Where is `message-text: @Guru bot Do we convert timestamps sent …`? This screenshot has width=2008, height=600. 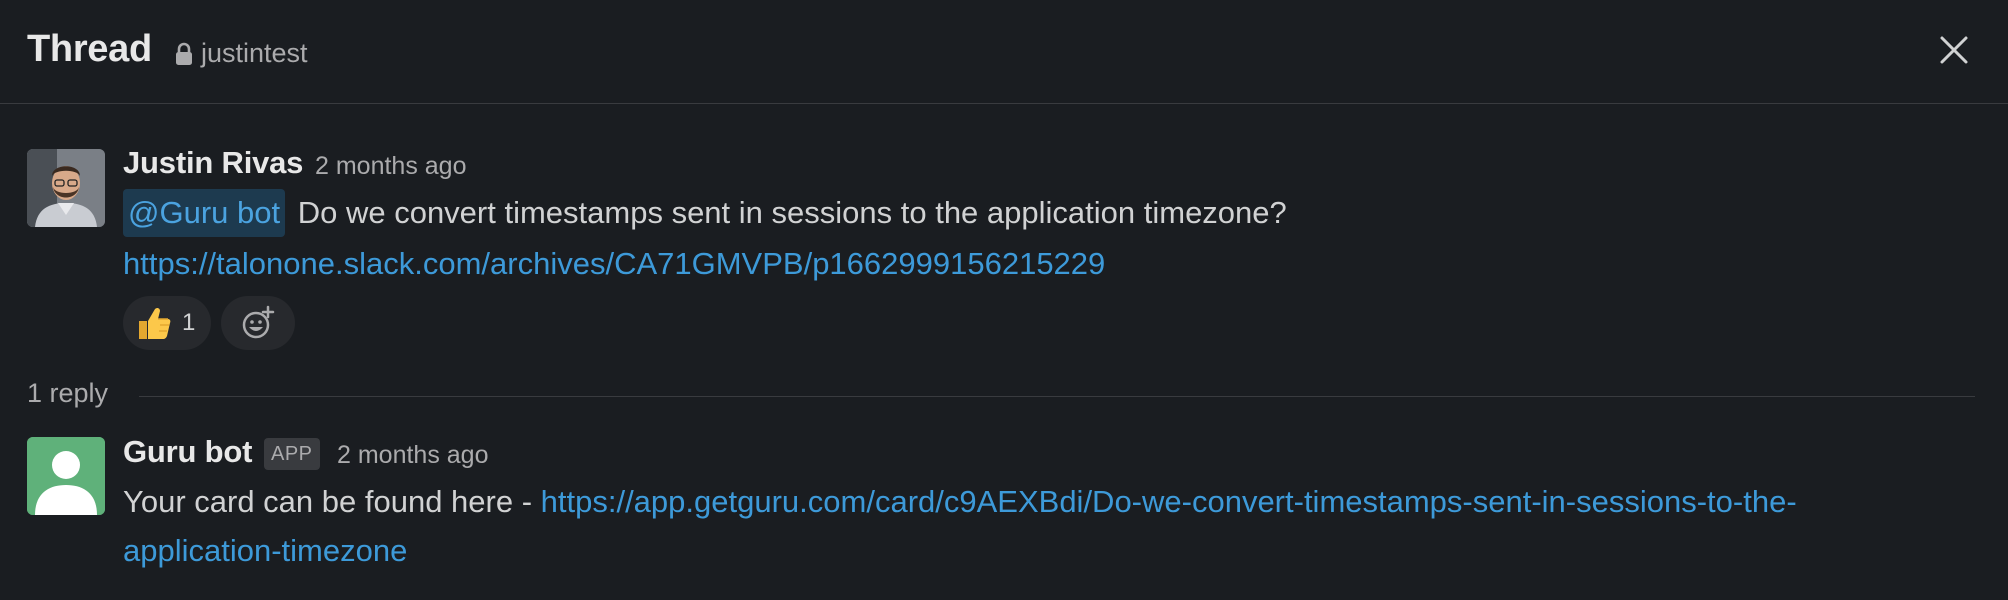 message-text: @Guru bot Do we convert timestamps sent … is located at coordinates (705, 213).